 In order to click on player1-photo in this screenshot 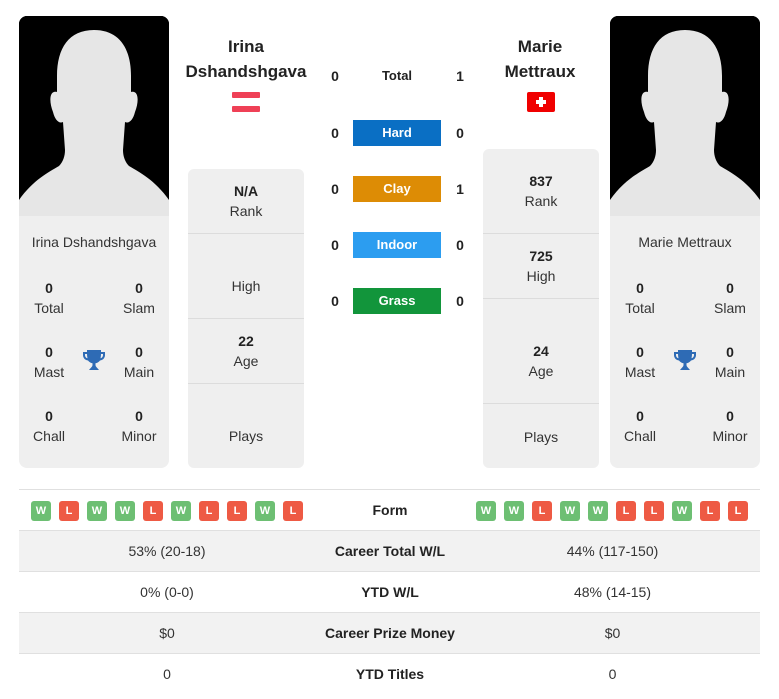, I will do `click(94, 116)`.